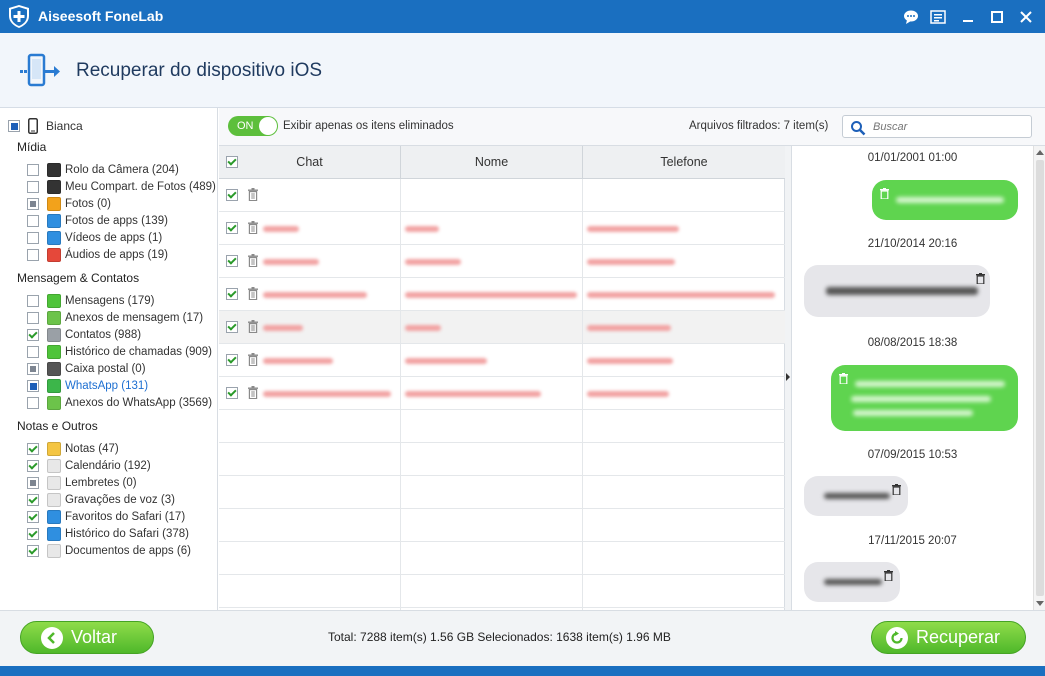  I want to click on chat-scrollbar, so click(1039, 378).